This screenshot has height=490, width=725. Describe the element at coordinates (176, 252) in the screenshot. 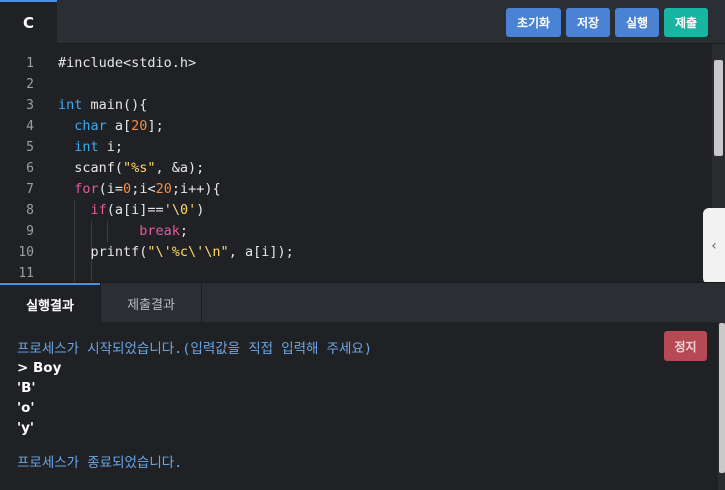

I see `code-line: printf("\'%c\'\n", a[i]);` at that location.